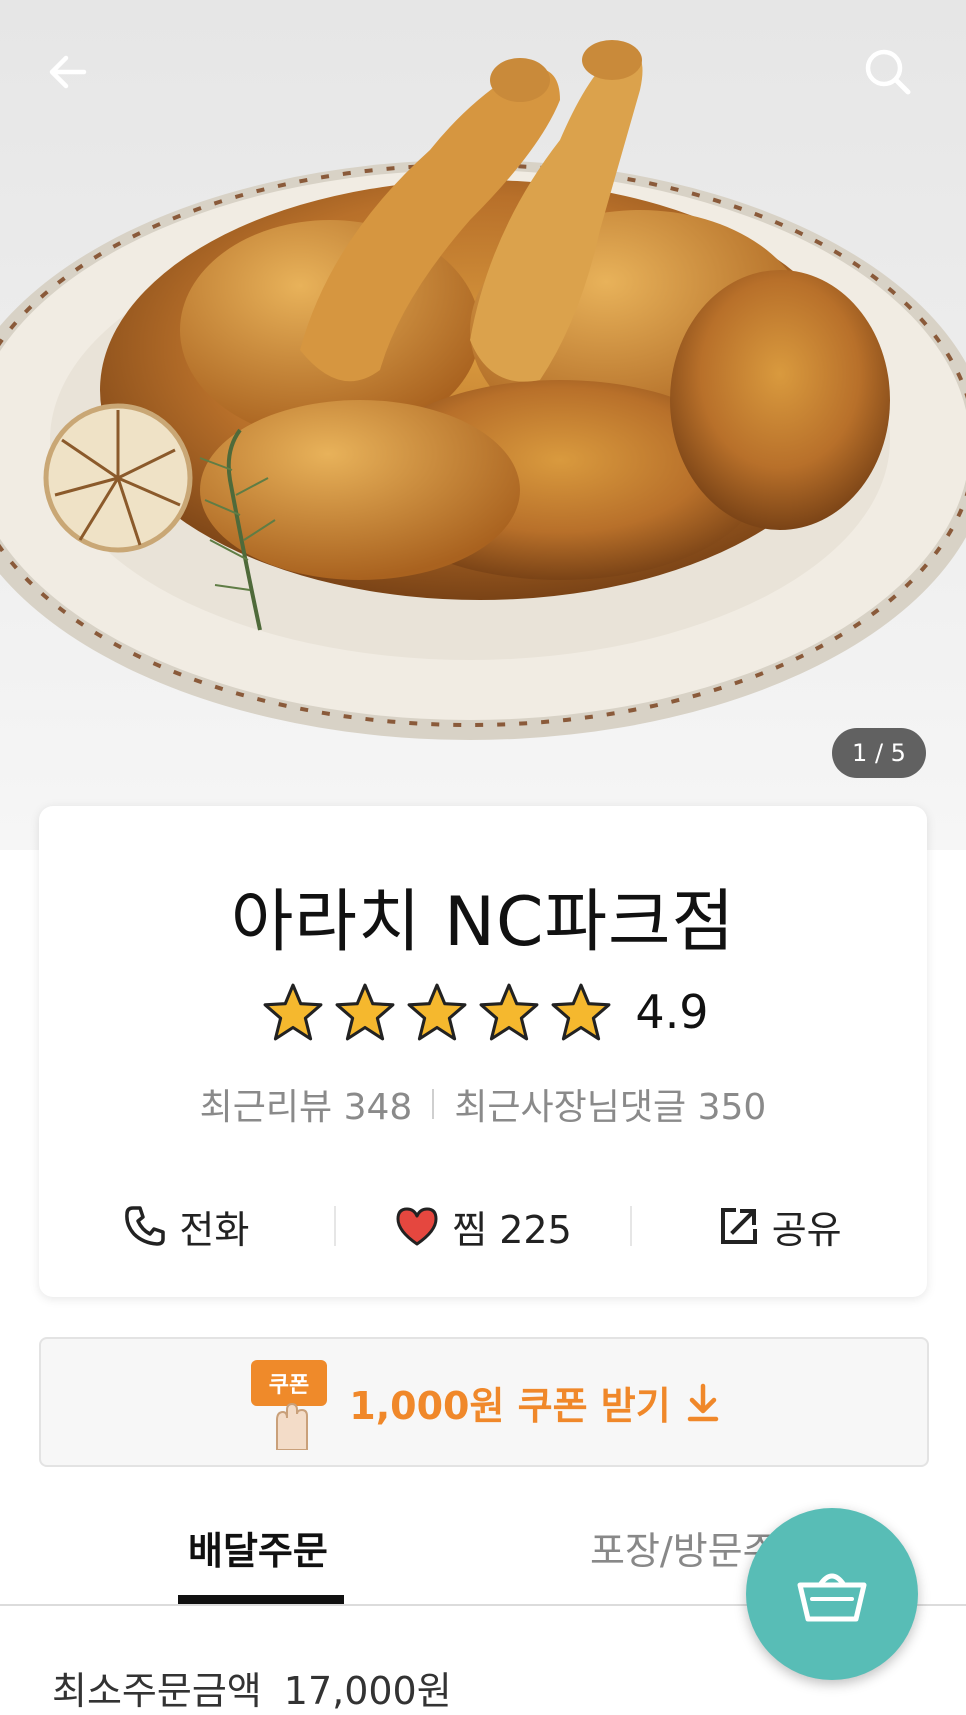 The width and height of the screenshot is (966, 1715). I want to click on like-button: 찜 225, so click(483, 1226).